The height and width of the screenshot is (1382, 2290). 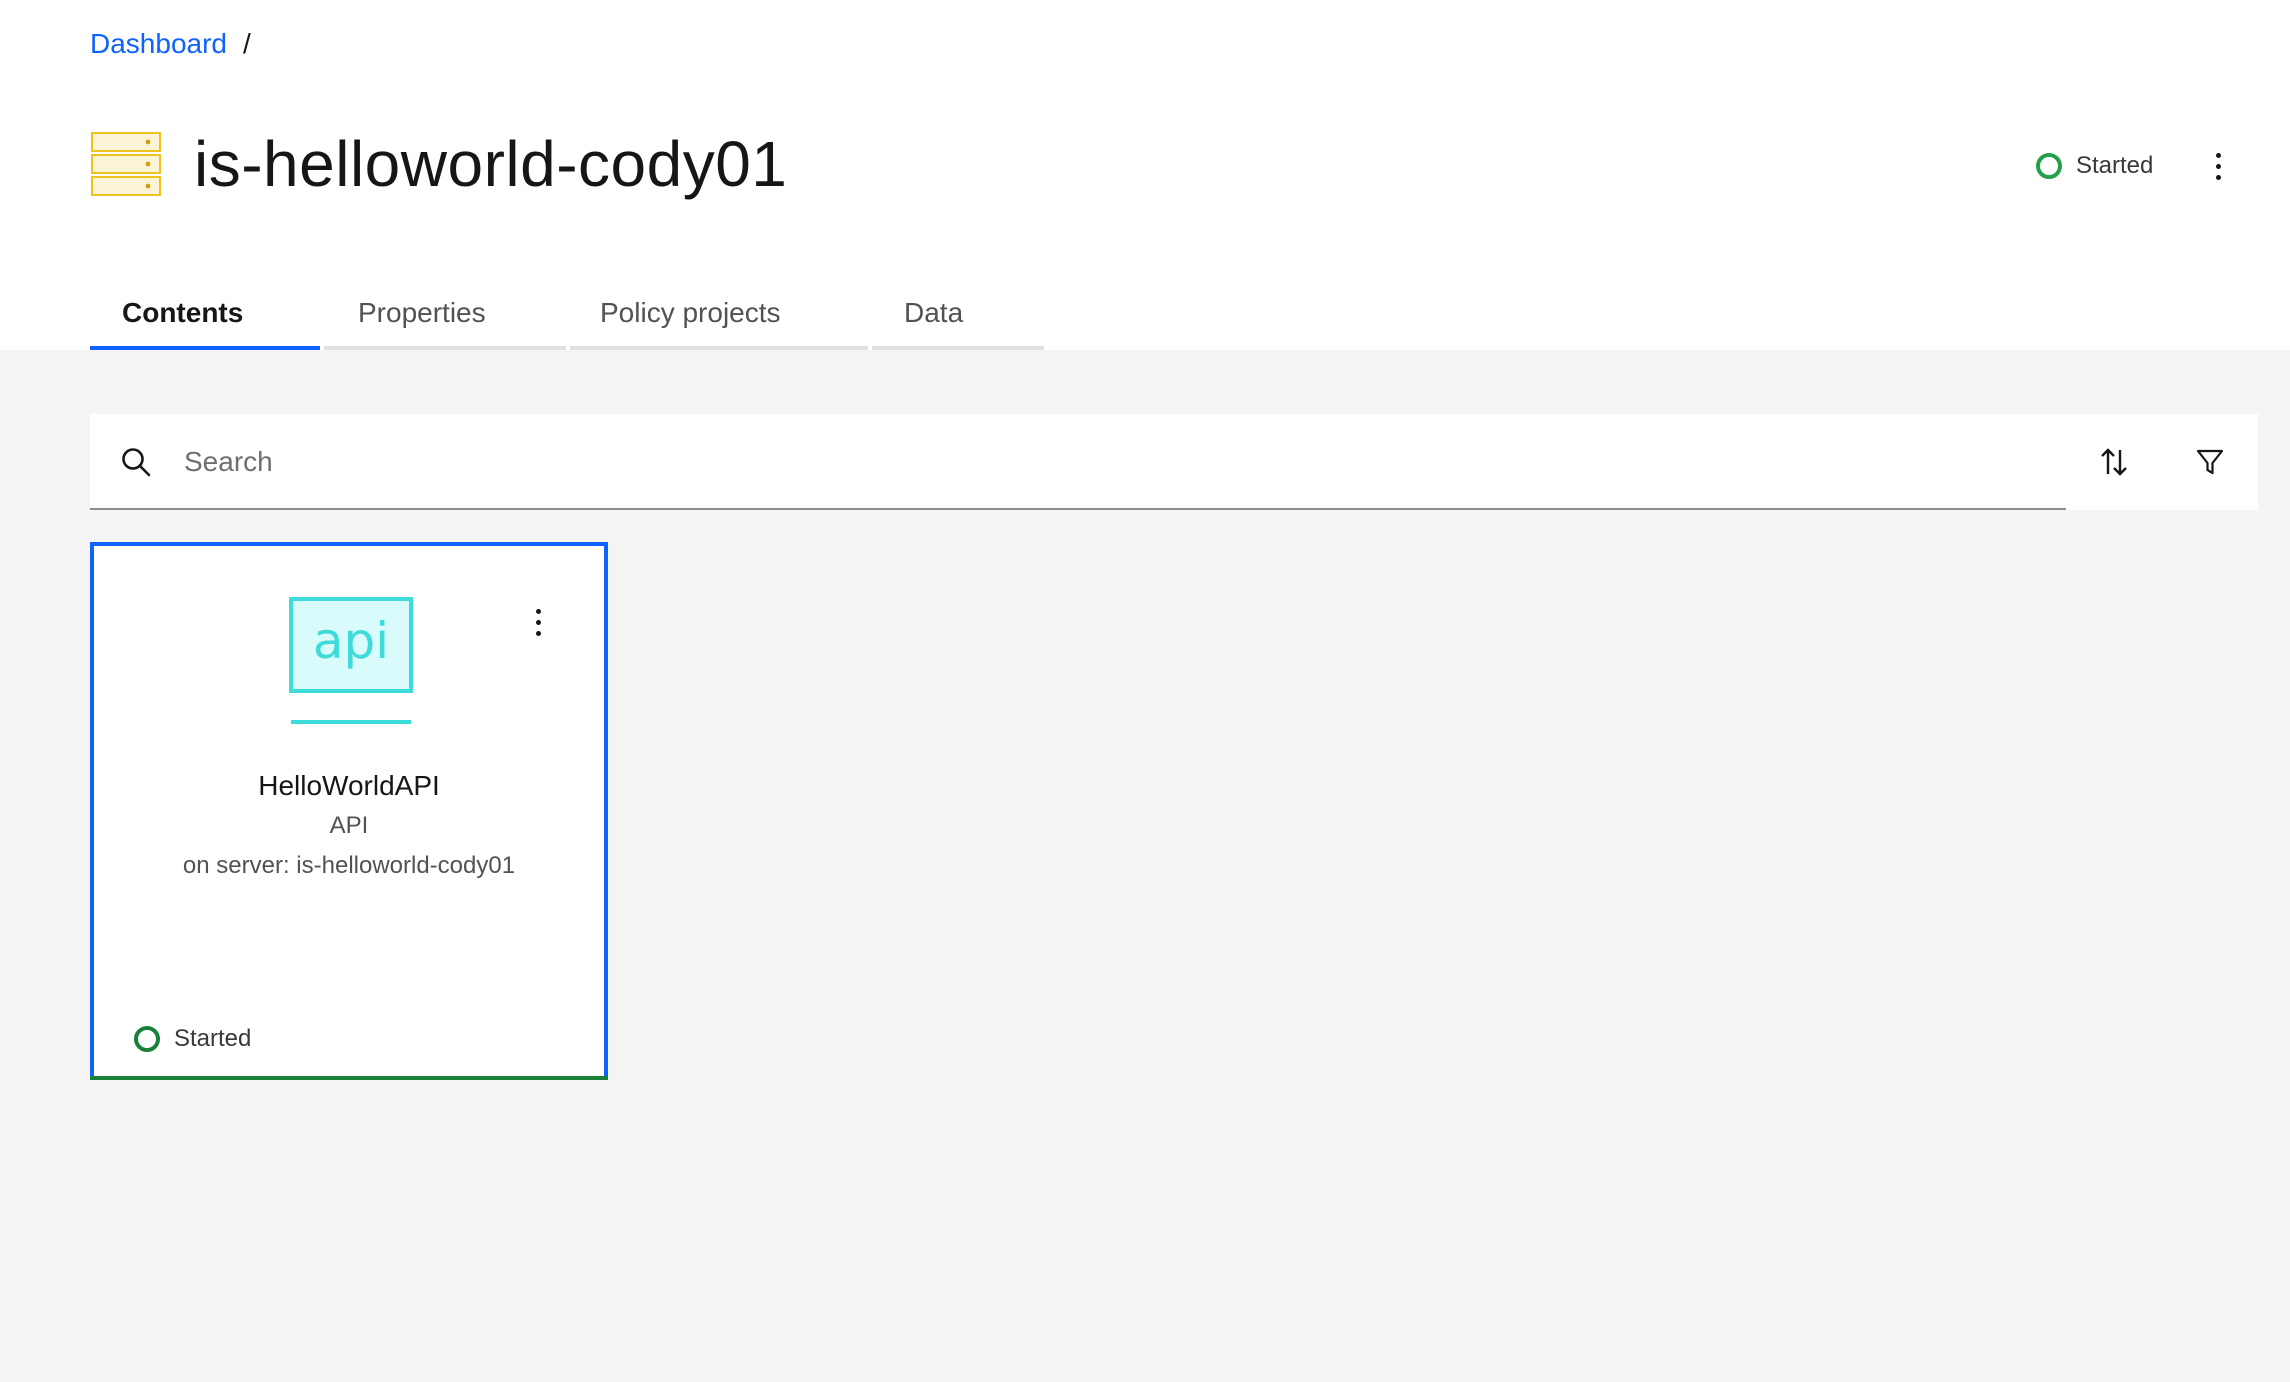 I want to click on tab-data: Data, so click(x=958, y=315).